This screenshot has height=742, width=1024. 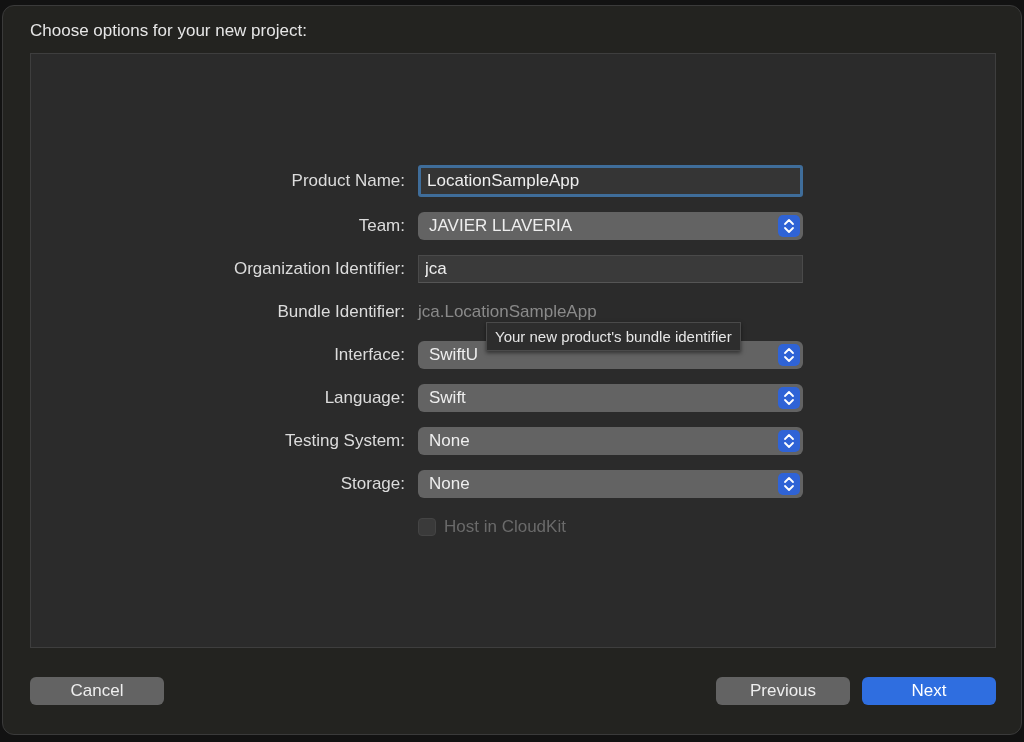 I want to click on bundle-identifier-text: jca.LocationSampleApp, so click(x=507, y=312).